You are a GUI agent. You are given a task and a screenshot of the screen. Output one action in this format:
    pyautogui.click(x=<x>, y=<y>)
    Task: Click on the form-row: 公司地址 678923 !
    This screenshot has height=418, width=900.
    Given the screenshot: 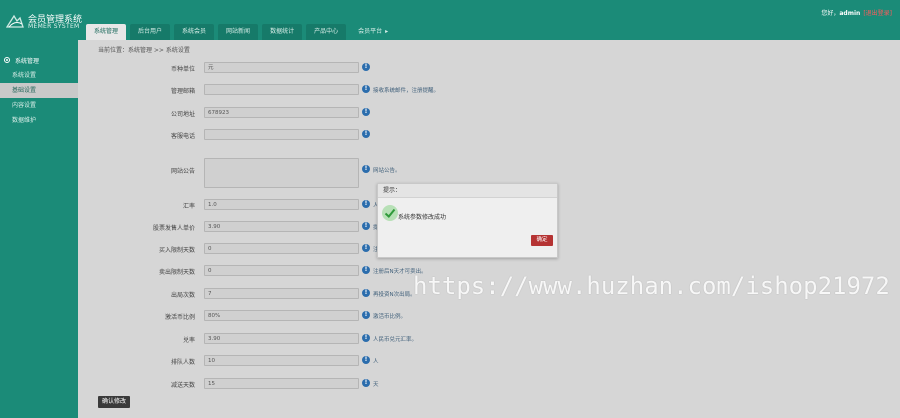 What is the action you would take?
    pyautogui.click(x=495, y=113)
    